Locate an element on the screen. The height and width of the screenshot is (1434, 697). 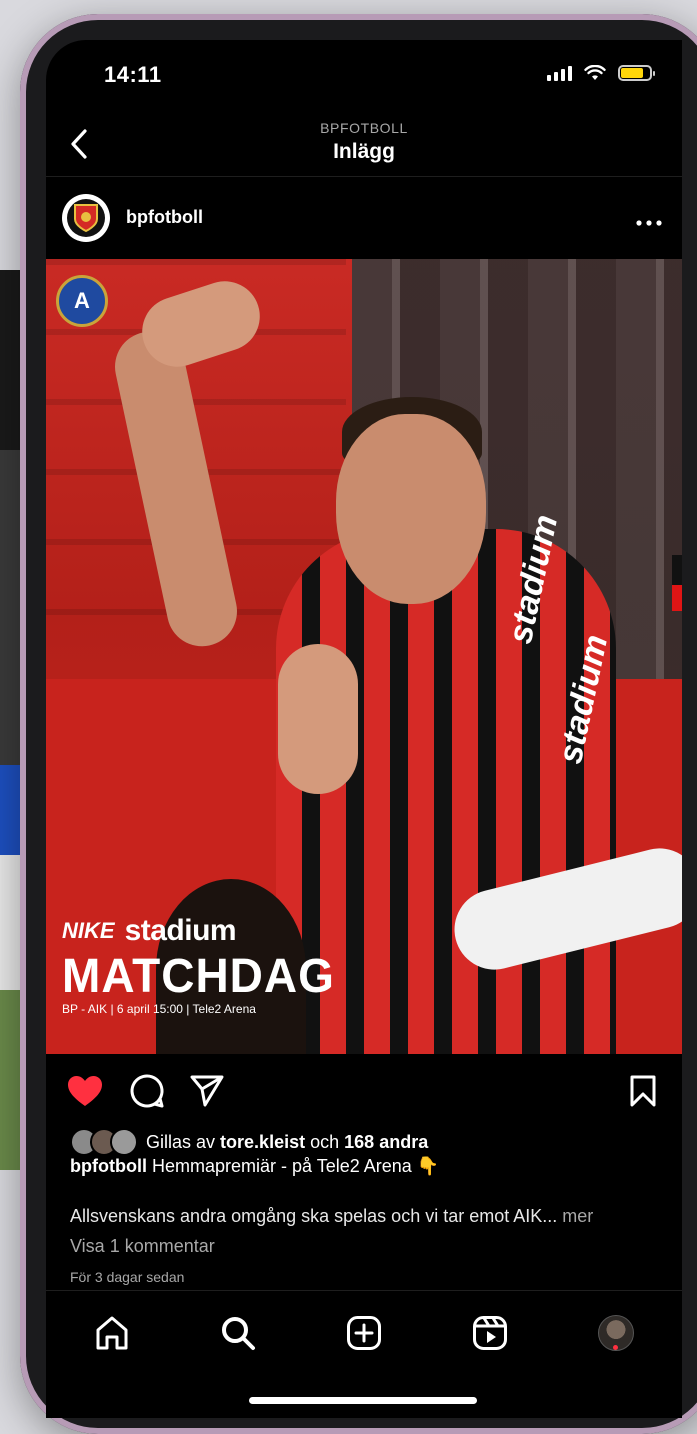
likes-row: Gillas av tore.kleist och 168 andra is located at coordinates (249, 1142).